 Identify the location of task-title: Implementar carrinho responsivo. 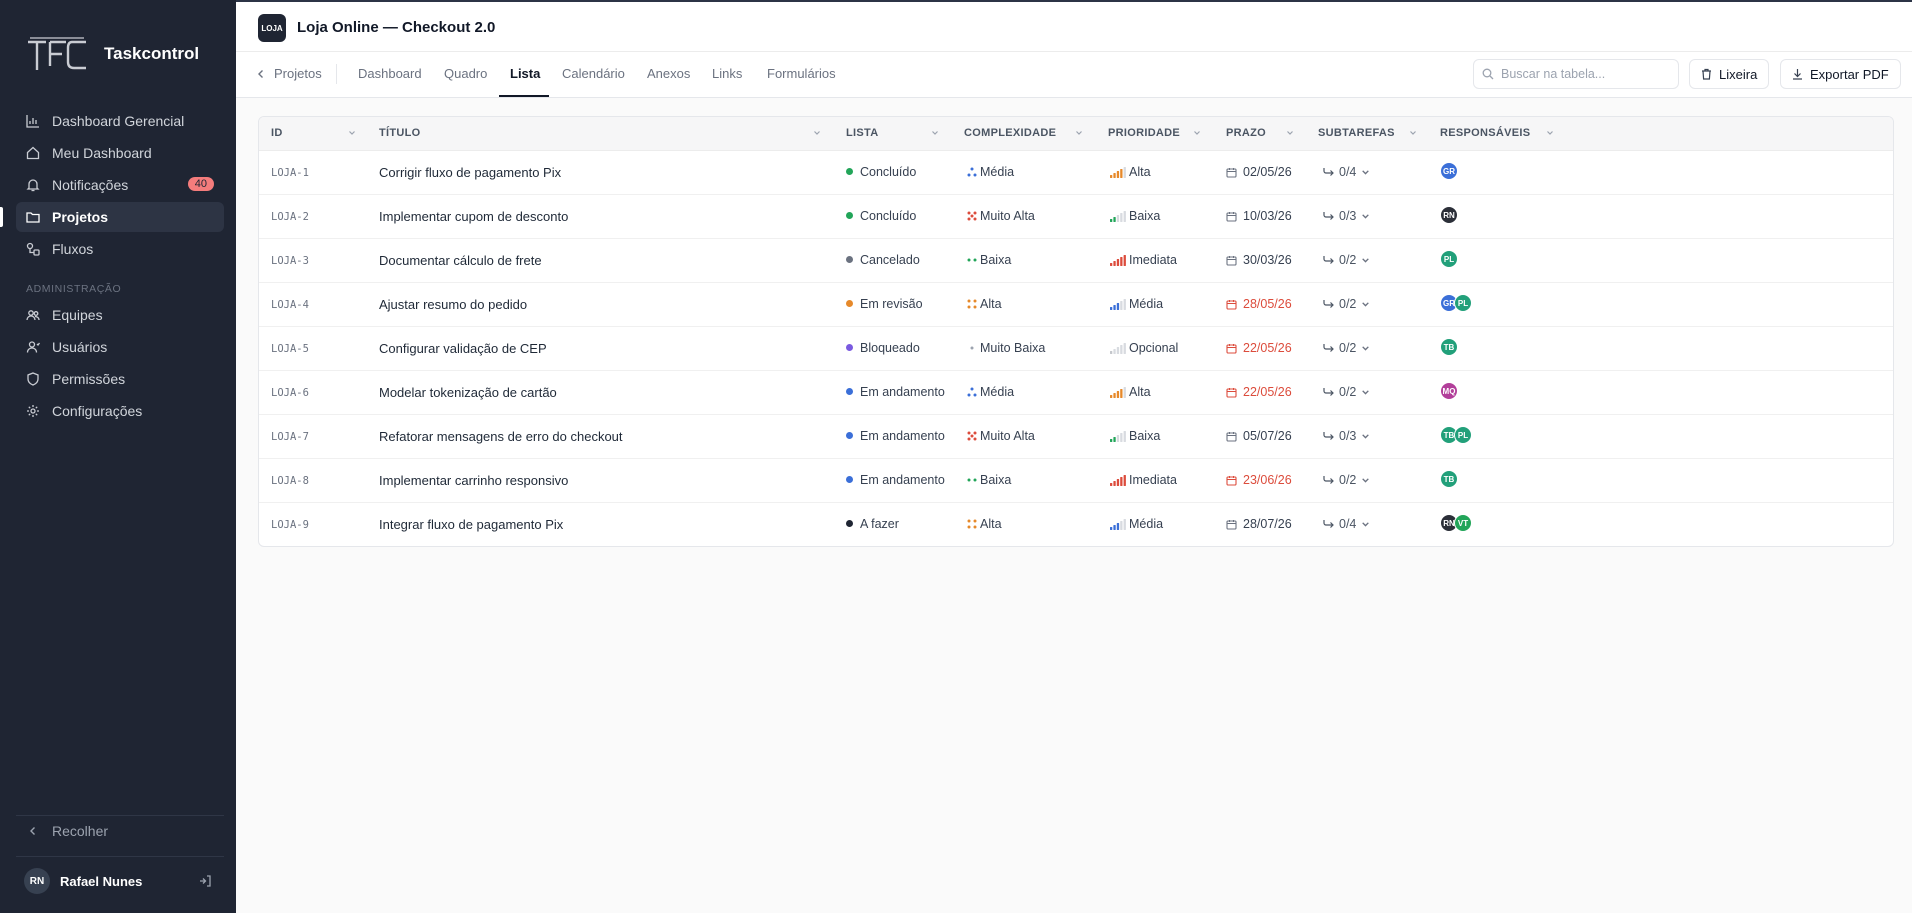
(473, 480).